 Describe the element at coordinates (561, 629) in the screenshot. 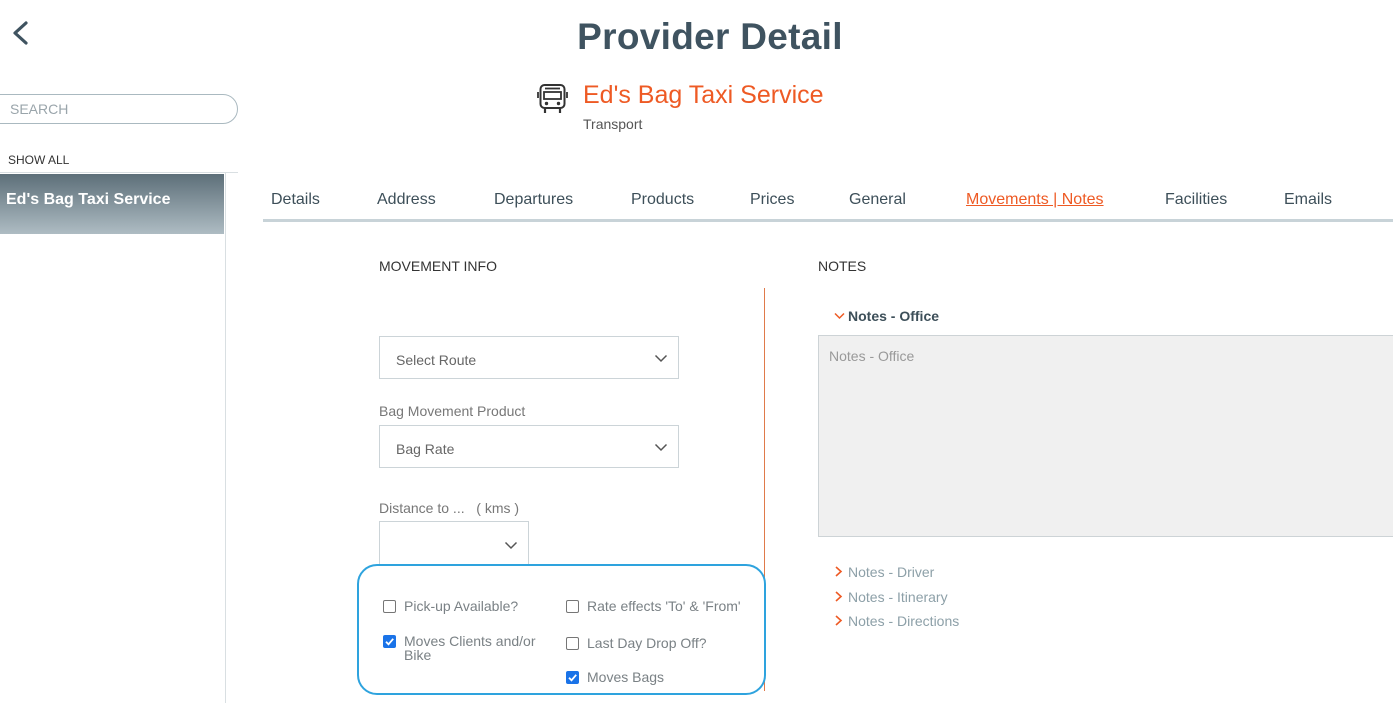

I see `movement-options-group` at that location.